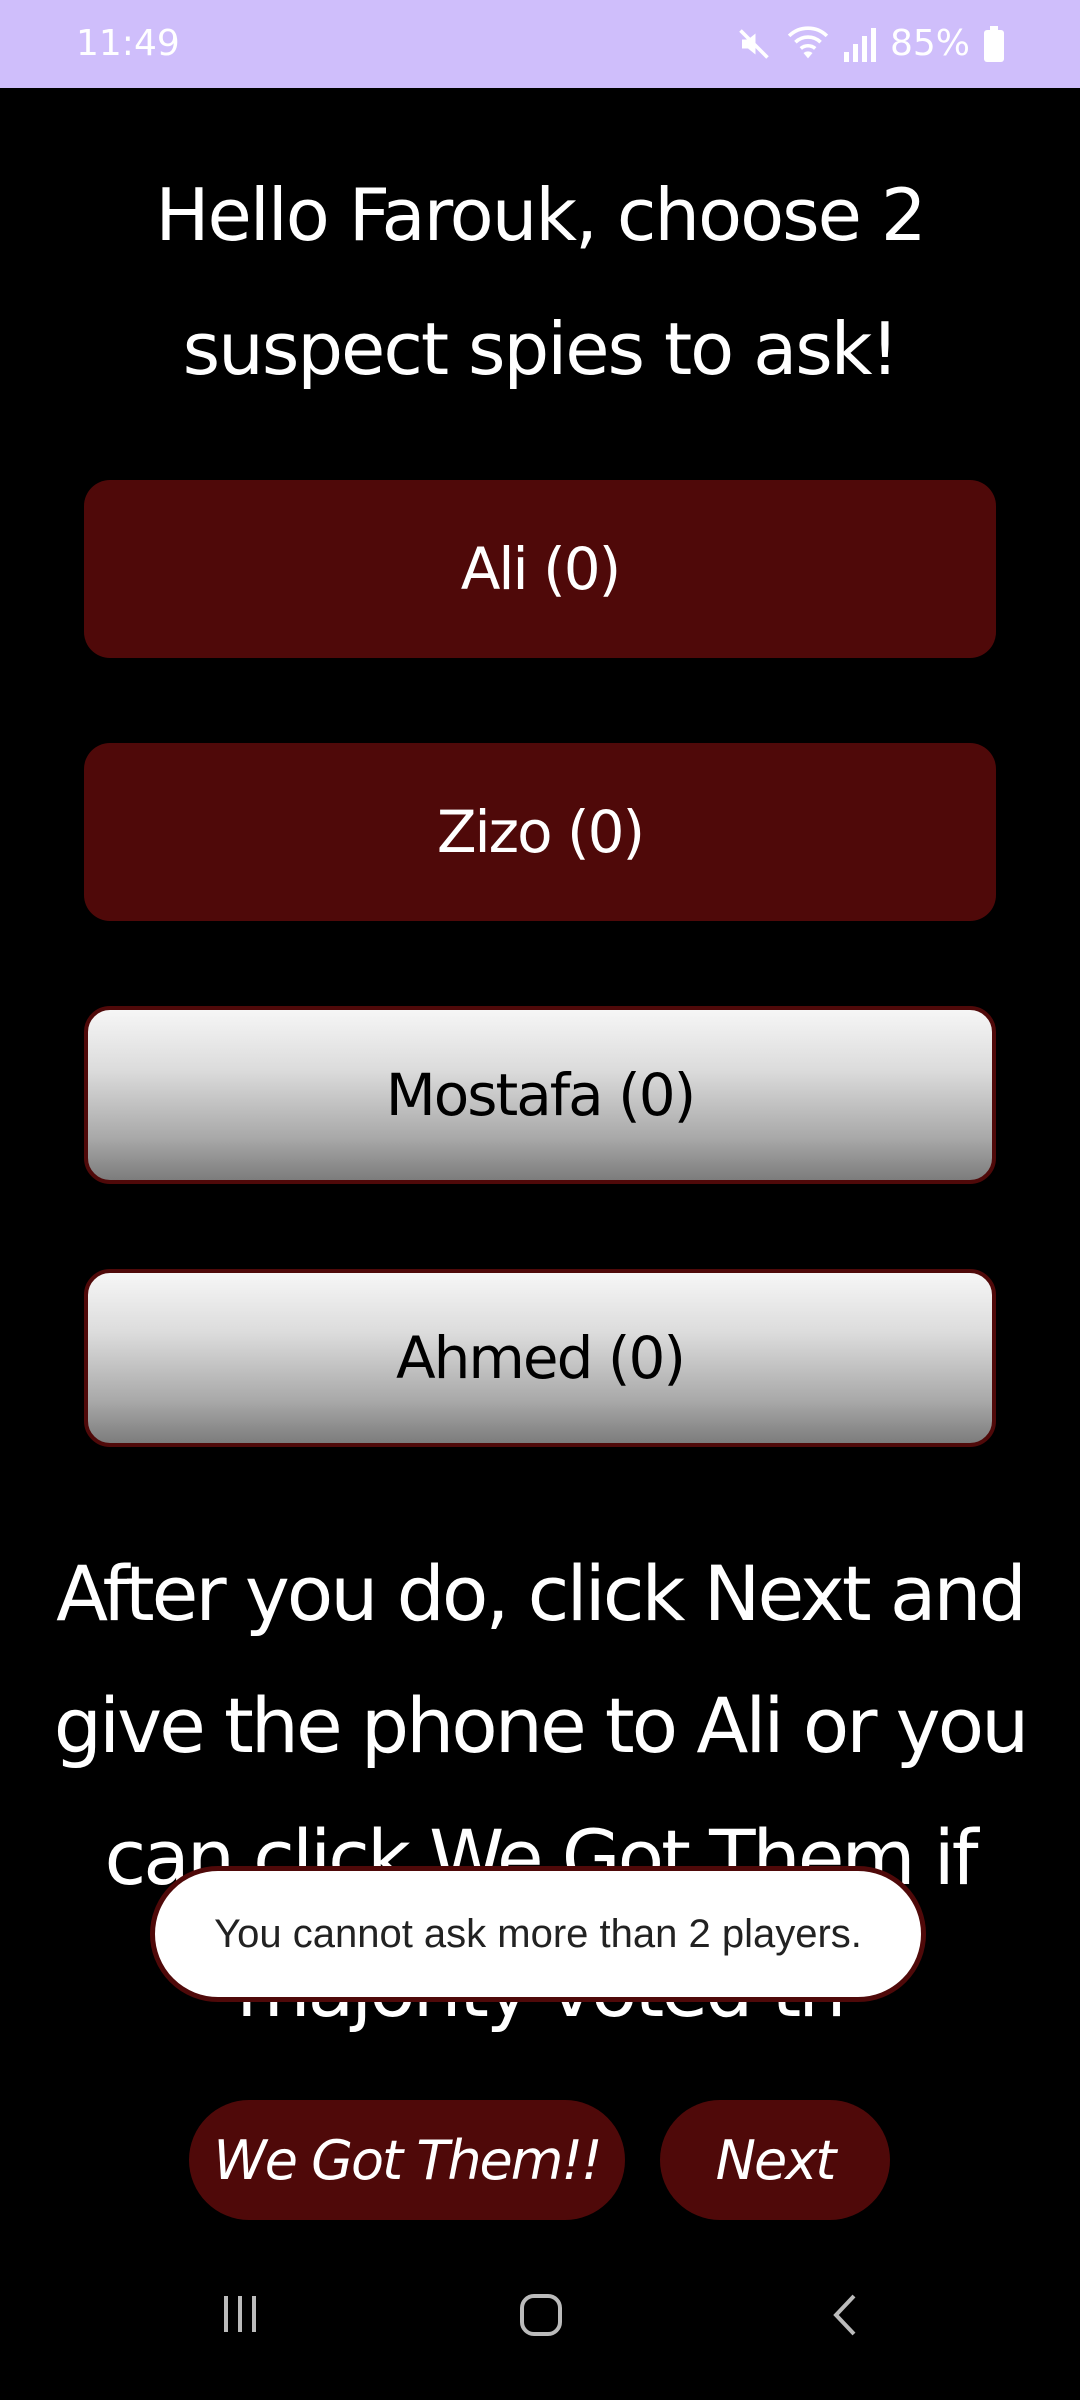 Image resolution: width=1080 pixels, height=2400 pixels. I want to click on next-button: Next, so click(775, 2160).